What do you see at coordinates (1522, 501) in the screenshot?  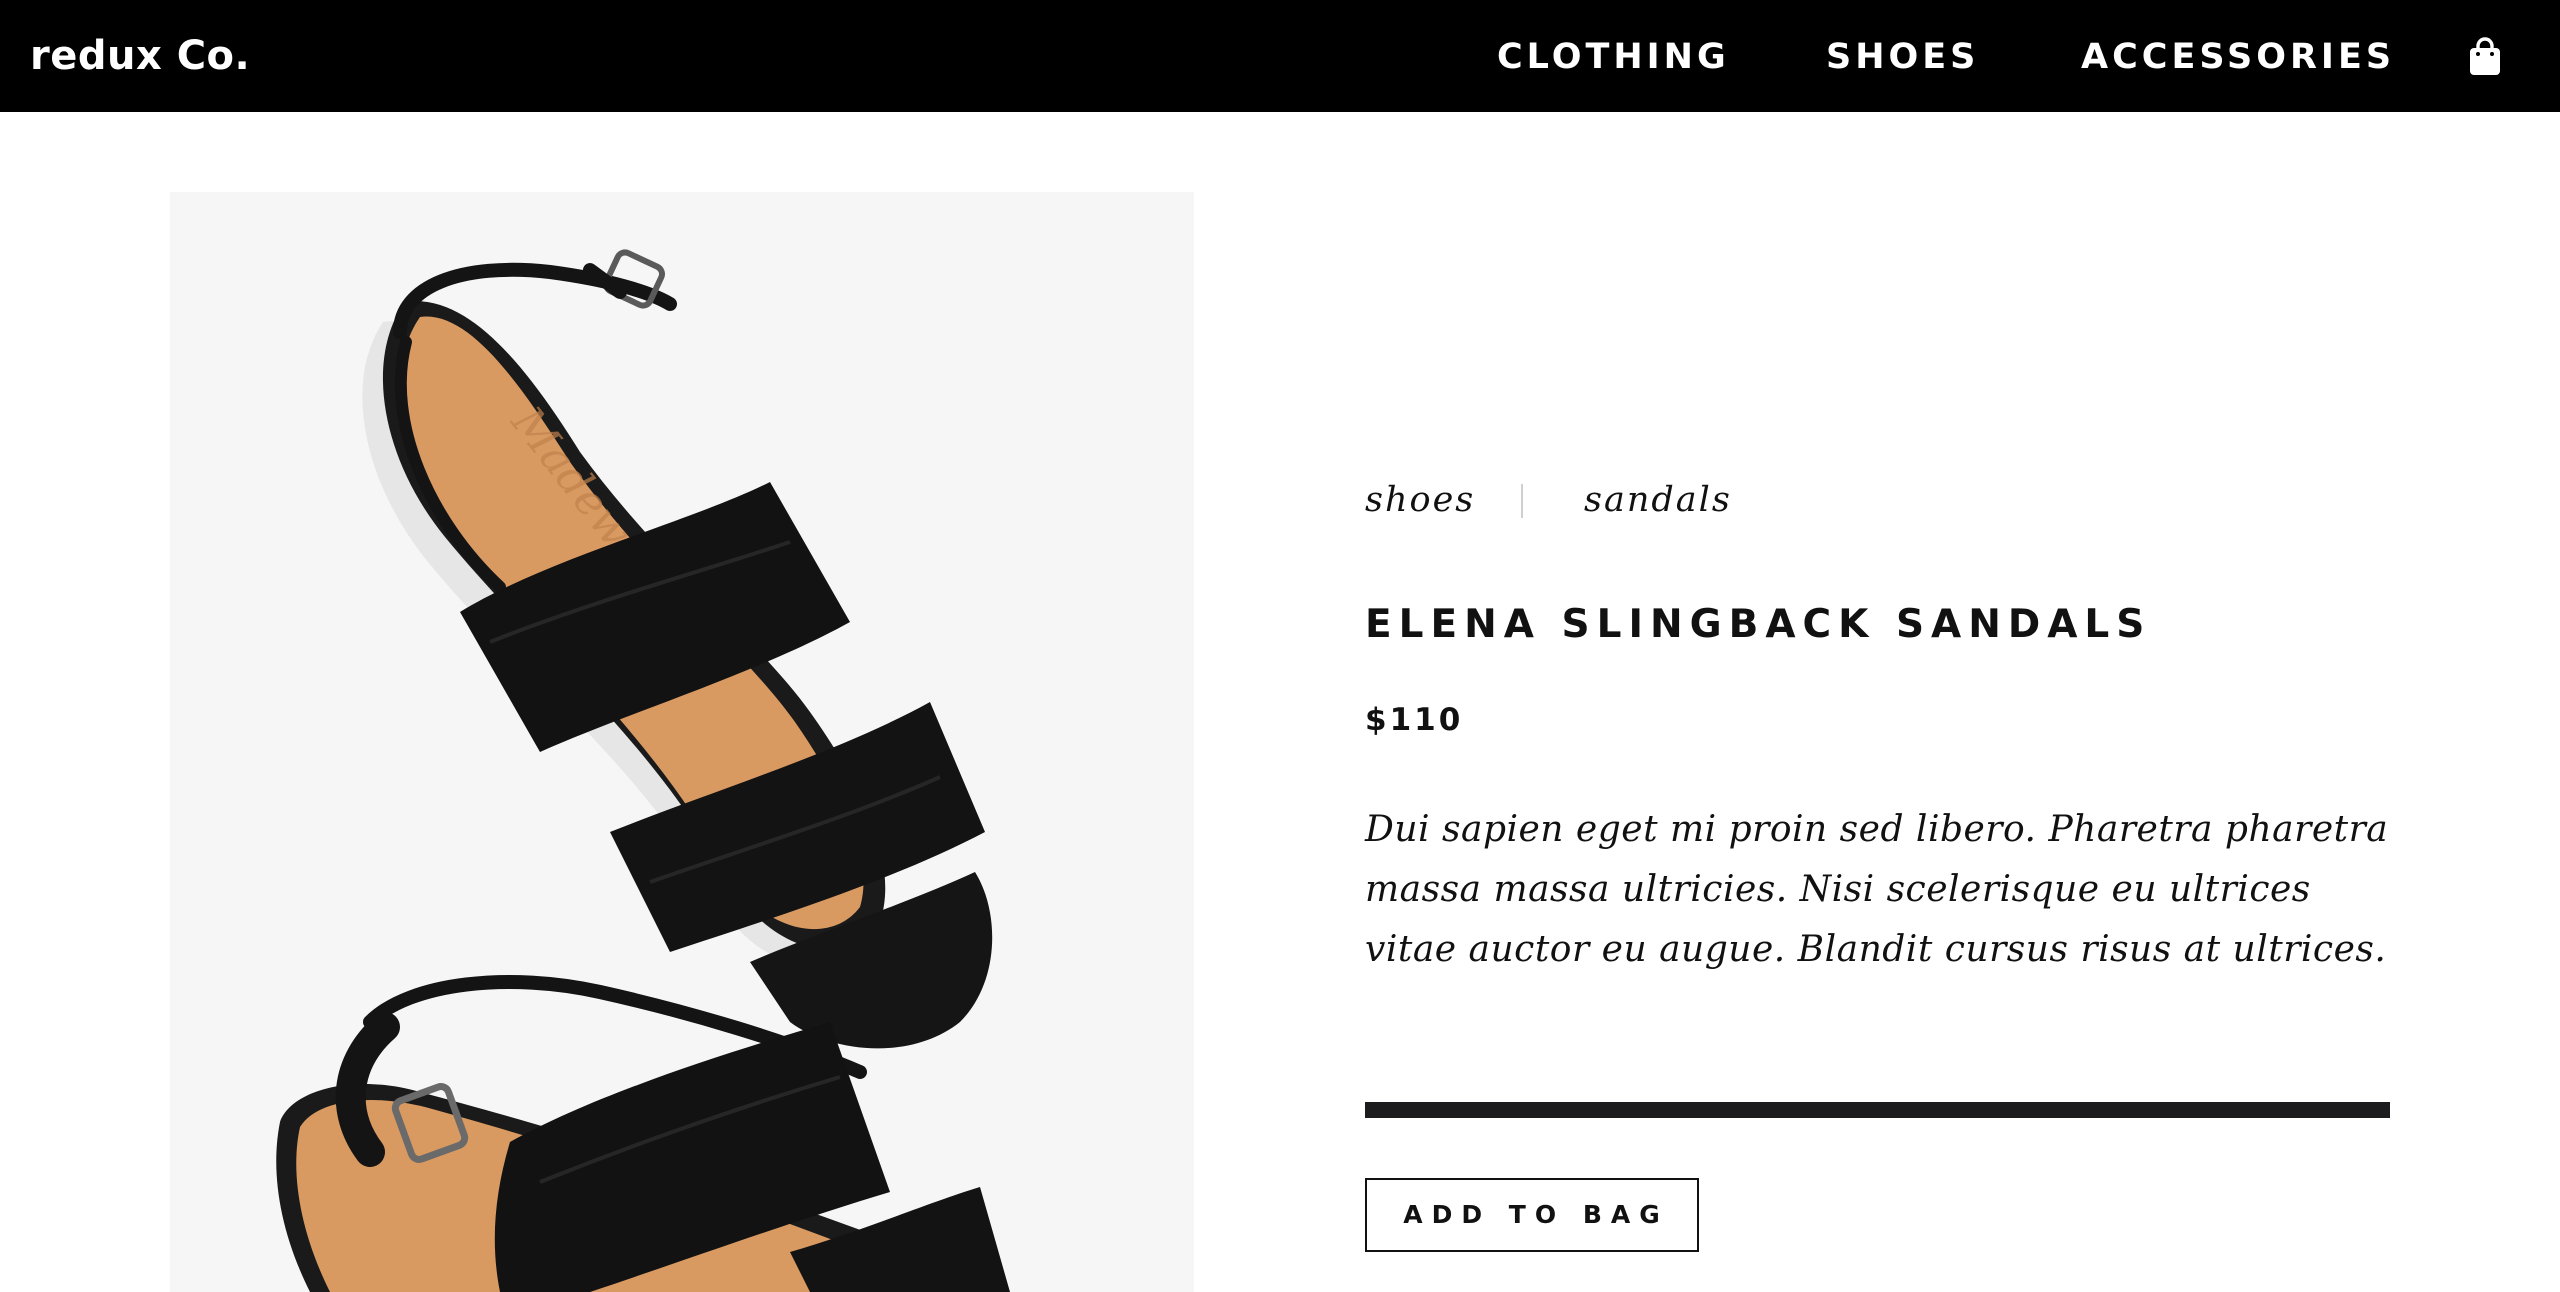 I see `breadcrumb-separator` at bounding box center [1522, 501].